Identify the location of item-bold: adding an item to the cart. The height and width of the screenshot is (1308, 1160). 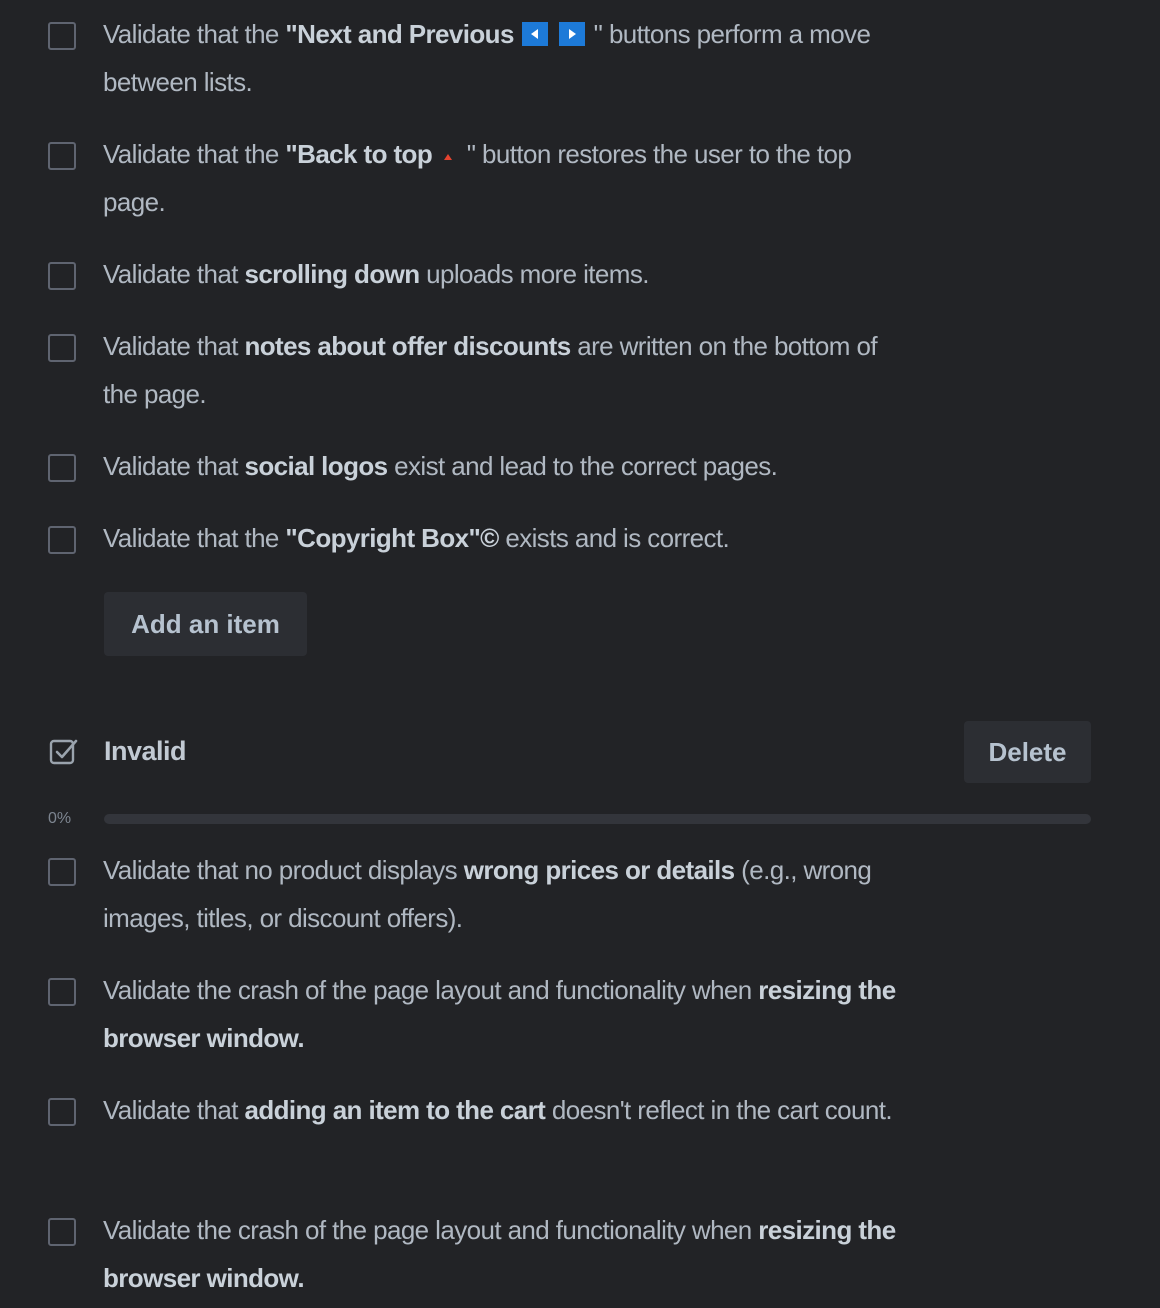
(395, 1110).